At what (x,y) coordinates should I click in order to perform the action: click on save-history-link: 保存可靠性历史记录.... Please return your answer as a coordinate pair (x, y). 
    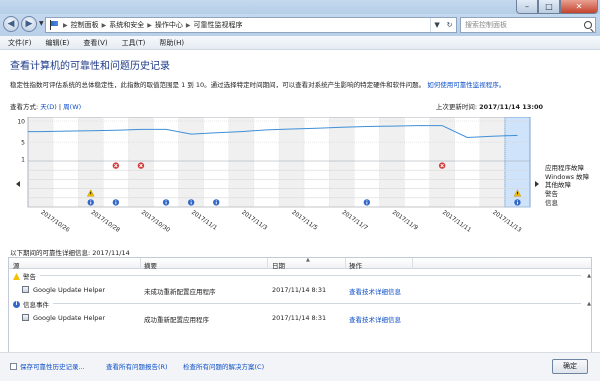
    Looking at the image, I should click on (47, 366).